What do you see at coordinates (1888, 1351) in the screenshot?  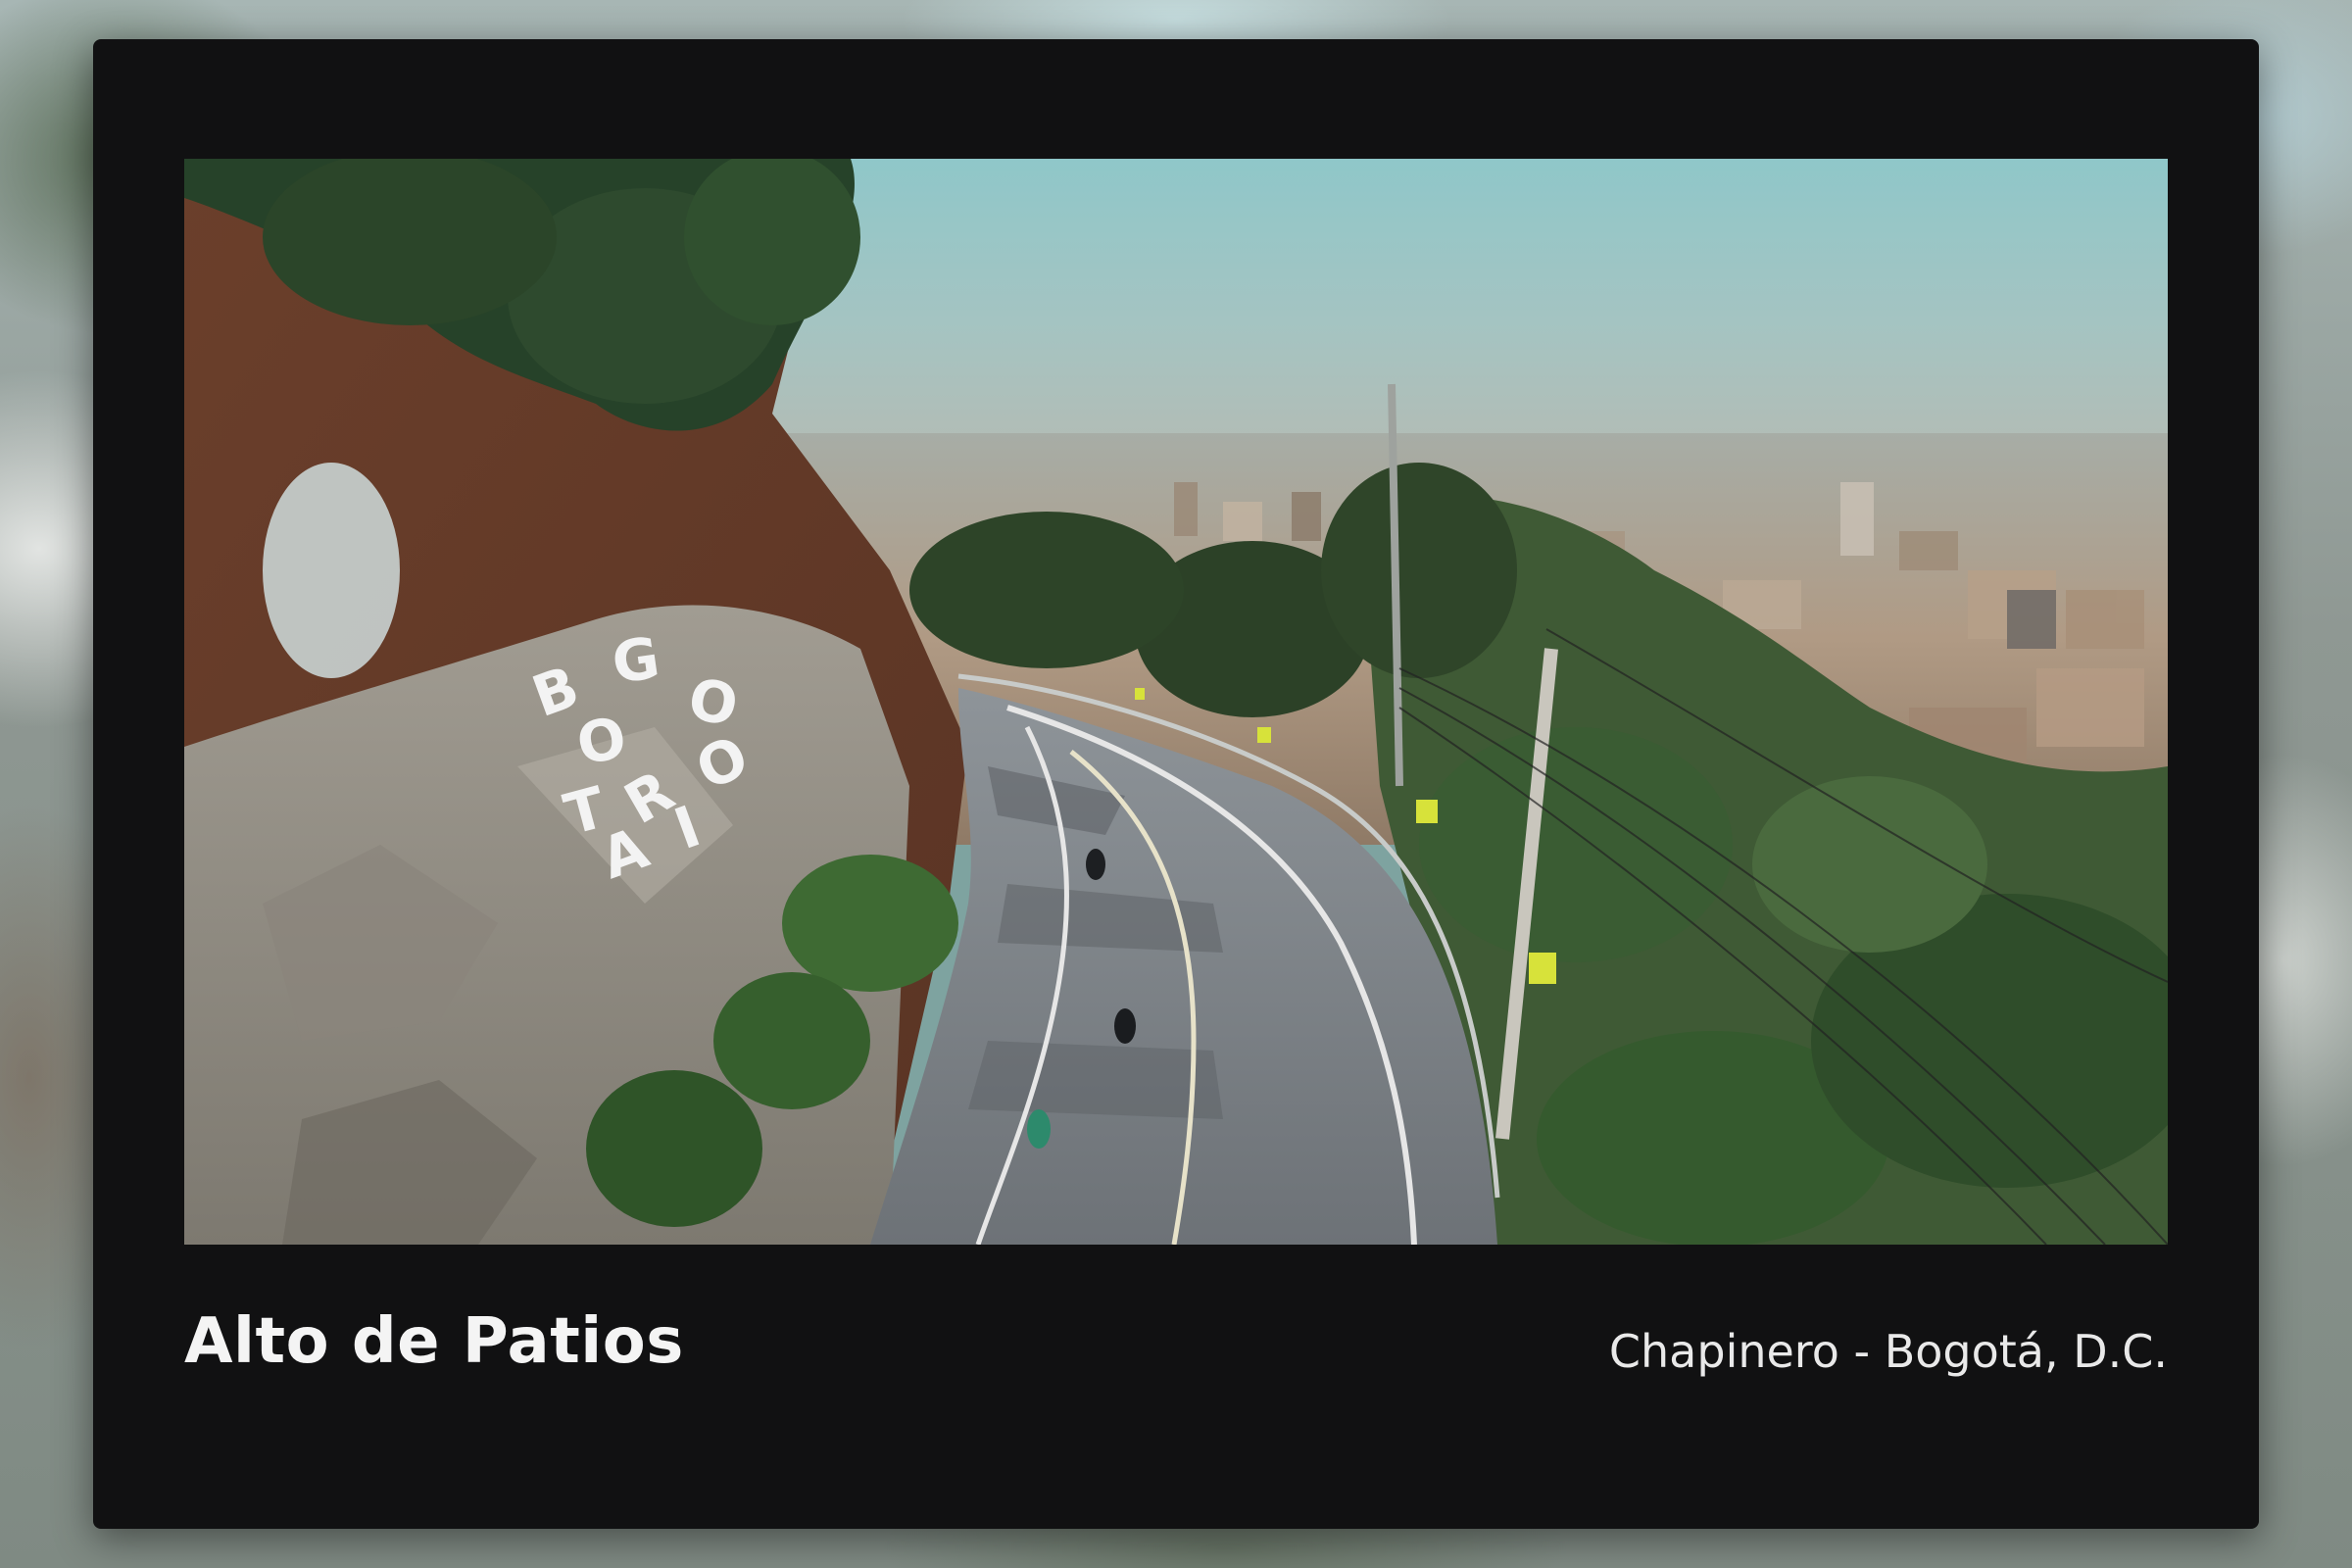 I see `place-location: Chapinero - Bogotá, D.C.` at bounding box center [1888, 1351].